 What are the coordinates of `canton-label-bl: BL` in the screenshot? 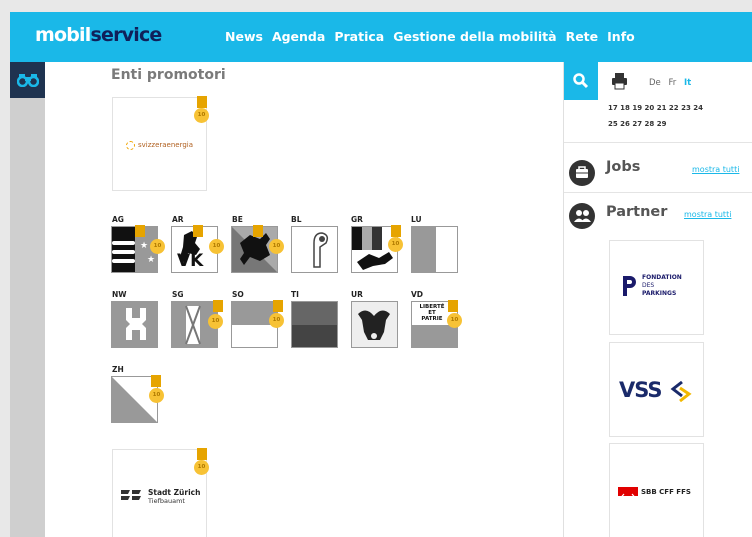 It's located at (296, 219).